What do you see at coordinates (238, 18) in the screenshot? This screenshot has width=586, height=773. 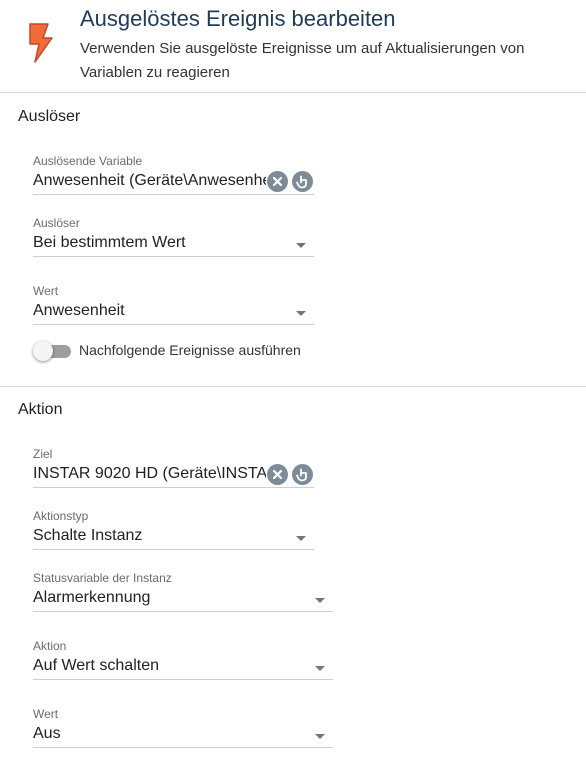 I see `dialog-title: Ausgelöstes Ereignis bearbeiten` at bounding box center [238, 18].